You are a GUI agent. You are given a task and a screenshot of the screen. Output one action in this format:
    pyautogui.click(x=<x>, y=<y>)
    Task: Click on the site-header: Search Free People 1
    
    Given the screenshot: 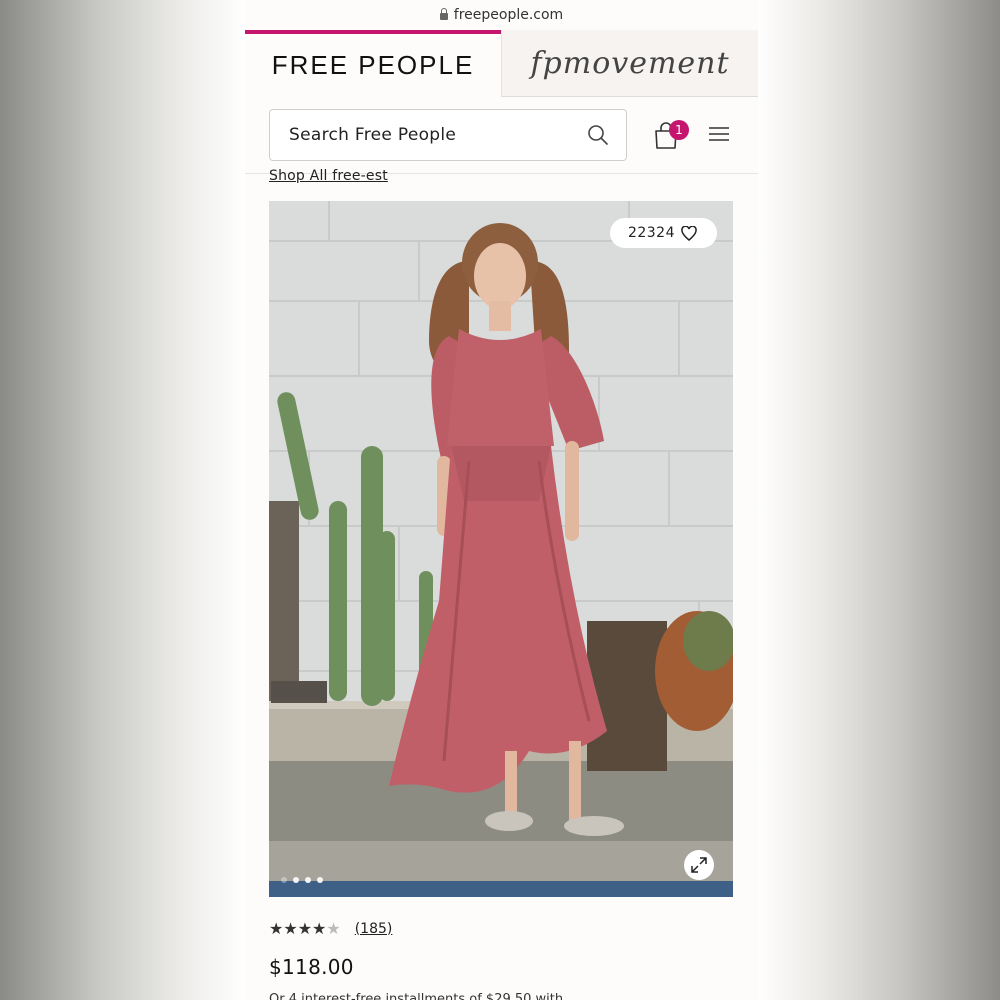 What is the action you would take?
    pyautogui.click(x=501, y=135)
    